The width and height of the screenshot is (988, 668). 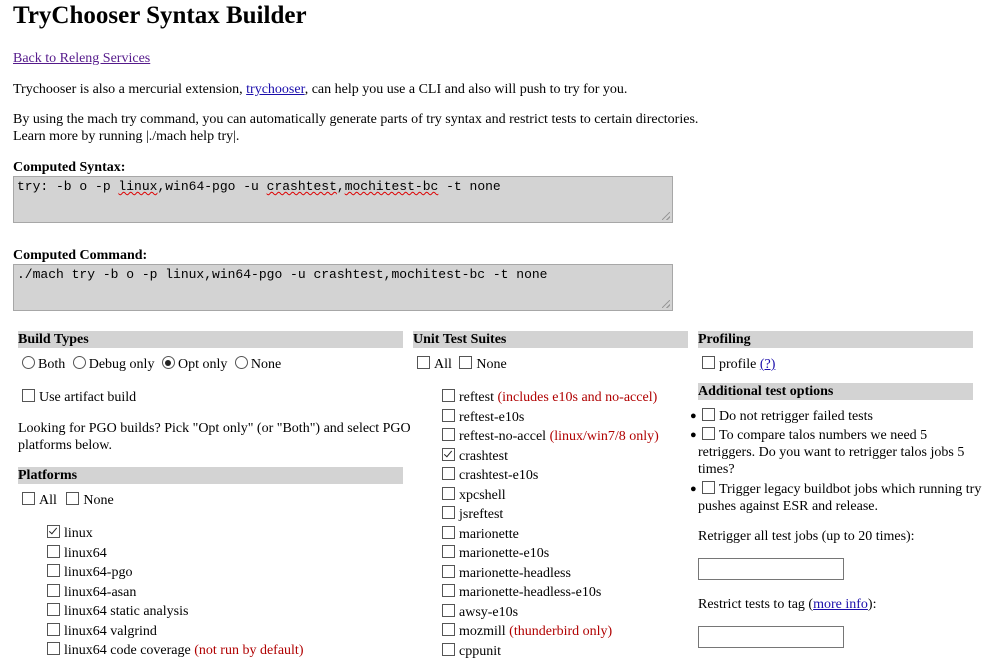 I want to click on unit-test-item-mozmill: mozmill (thunderbird only), so click(x=527, y=631).